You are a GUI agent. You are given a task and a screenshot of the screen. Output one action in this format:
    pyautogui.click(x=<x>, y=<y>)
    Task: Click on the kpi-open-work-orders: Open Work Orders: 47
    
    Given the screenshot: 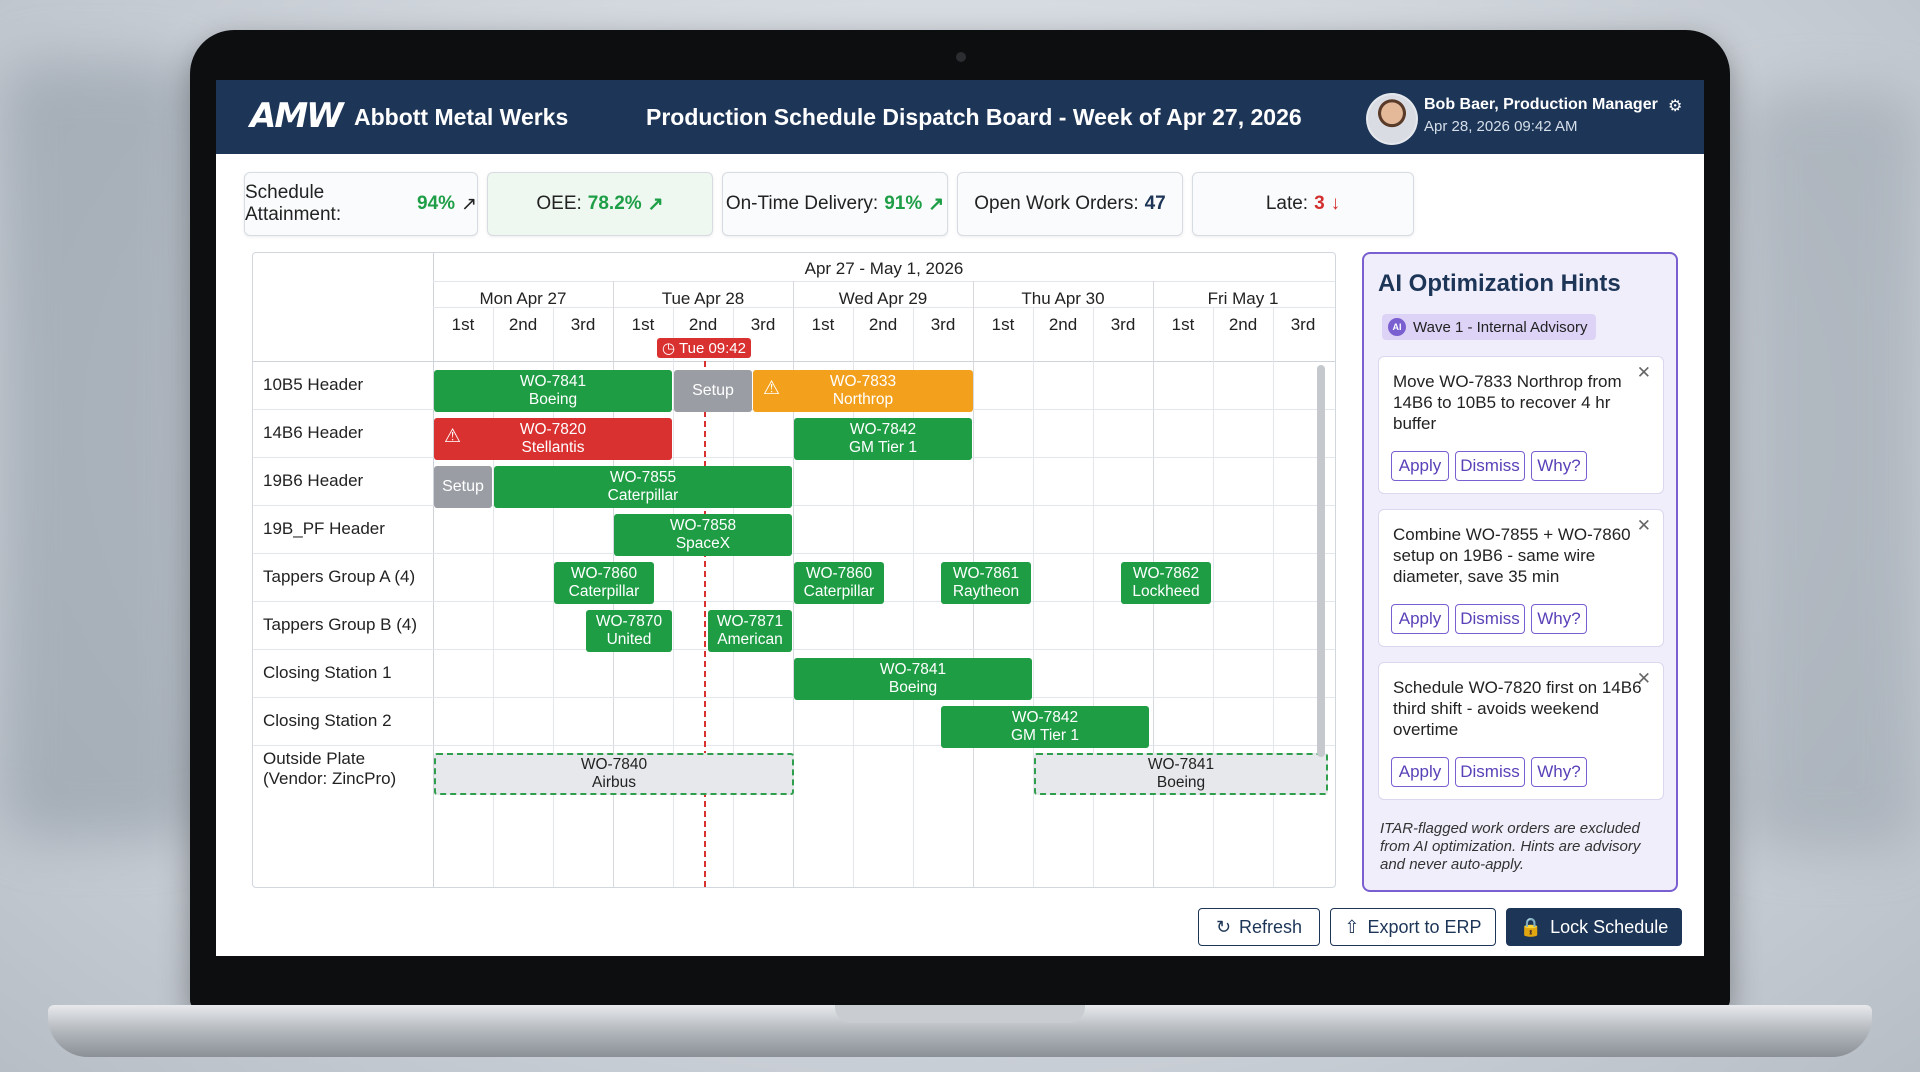 What is the action you would take?
    pyautogui.click(x=1070, y=204)
    